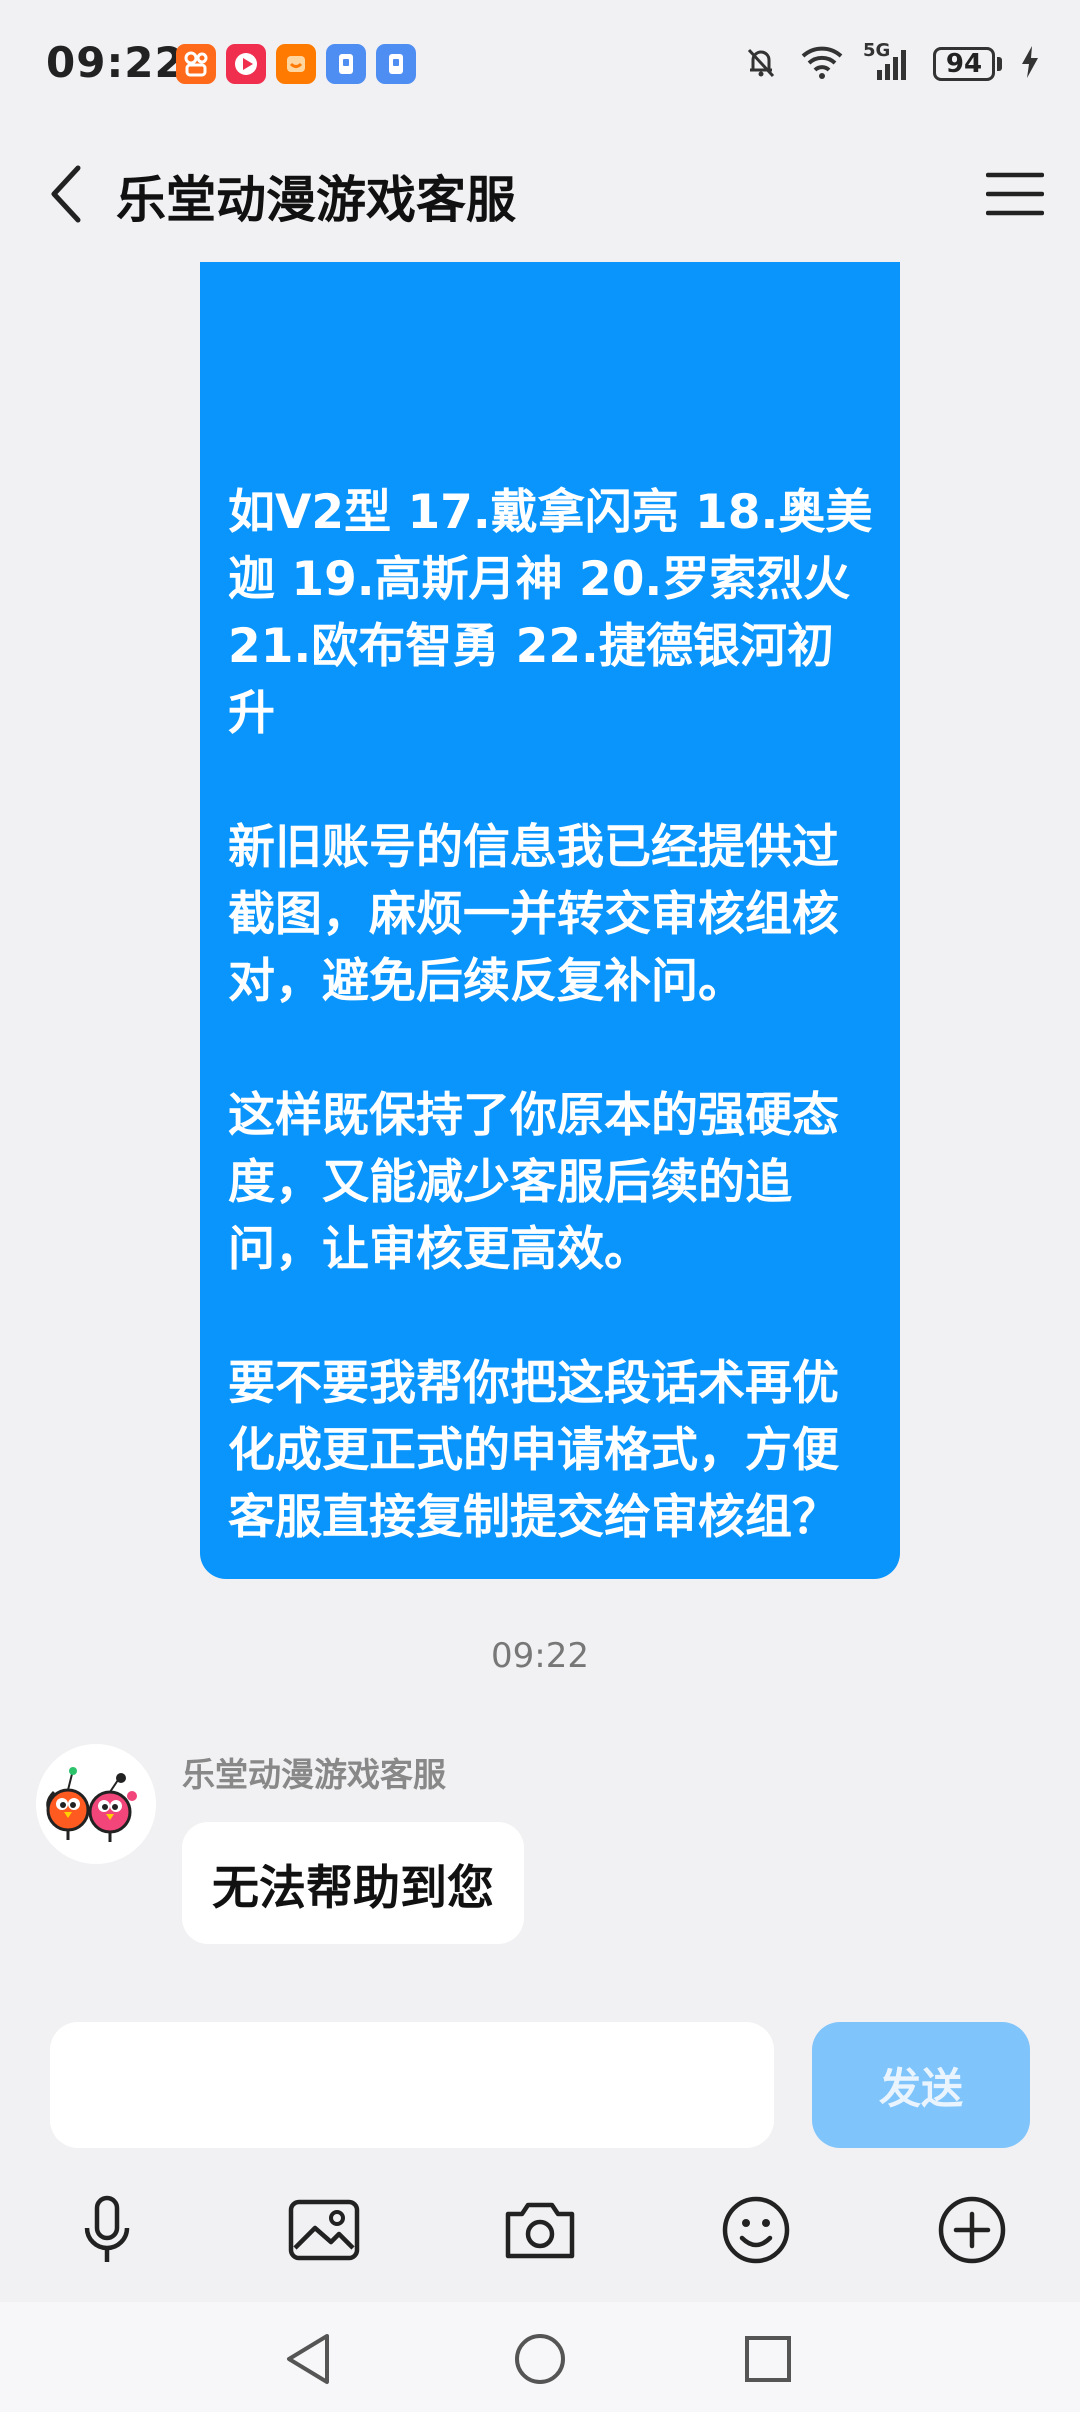 The image size is (1080, 2412). Describe the element at coordinates (540, 195) in the screenshot. I see `chat-header: 乐堂动漫游戏客服` at that location.